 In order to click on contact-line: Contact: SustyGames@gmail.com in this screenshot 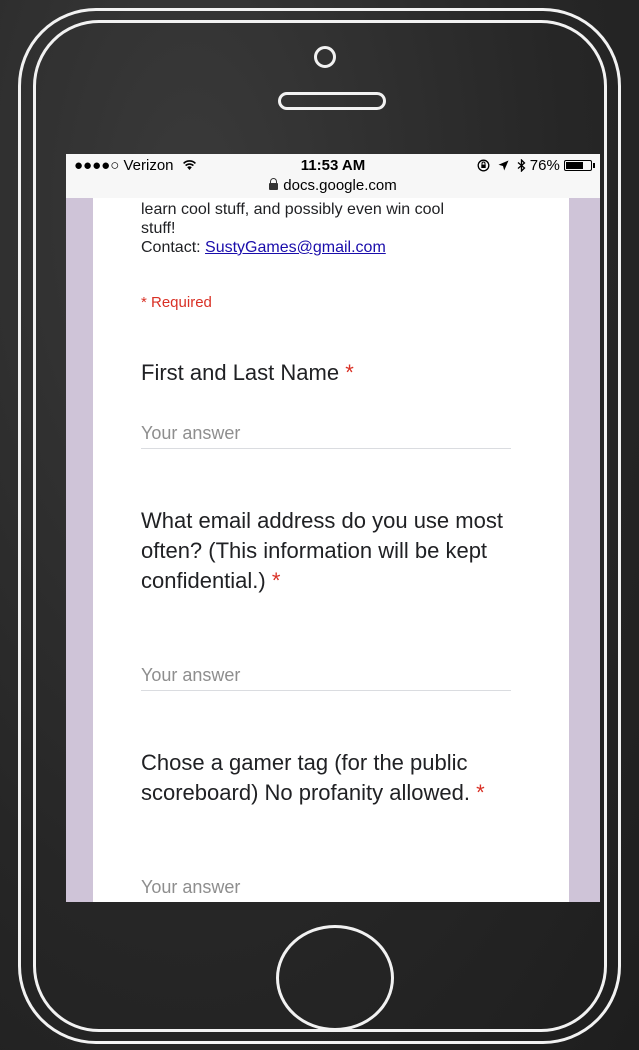, I will do `click(341, 247)`.